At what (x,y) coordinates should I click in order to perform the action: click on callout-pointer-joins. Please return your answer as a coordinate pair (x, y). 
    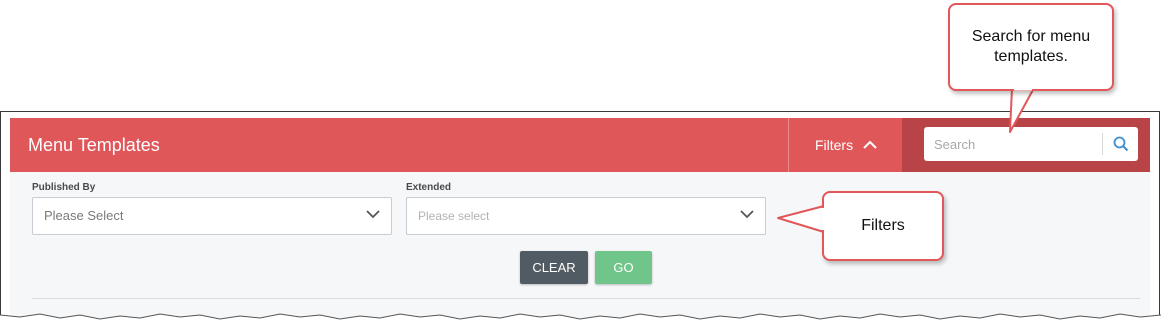
    Looking at the image, I should click on (926, 158).